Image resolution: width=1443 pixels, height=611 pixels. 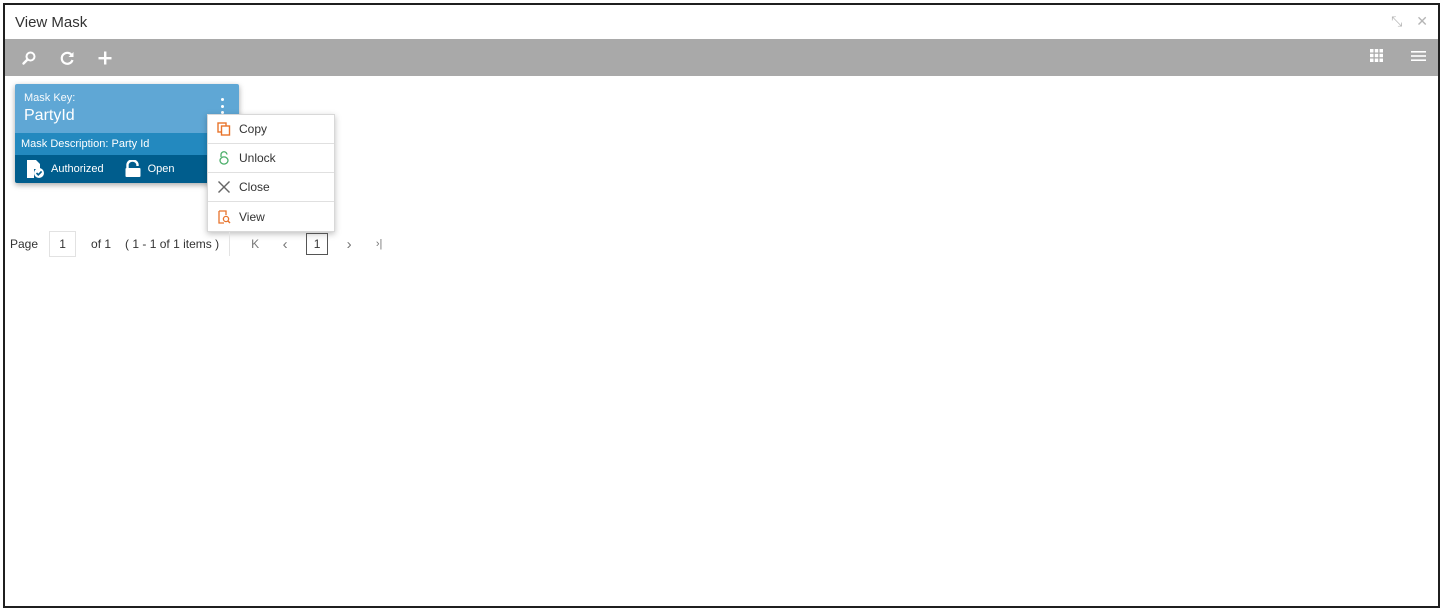 I want to click on minimize-icon: ⤡, so click(x=1396, y=21).